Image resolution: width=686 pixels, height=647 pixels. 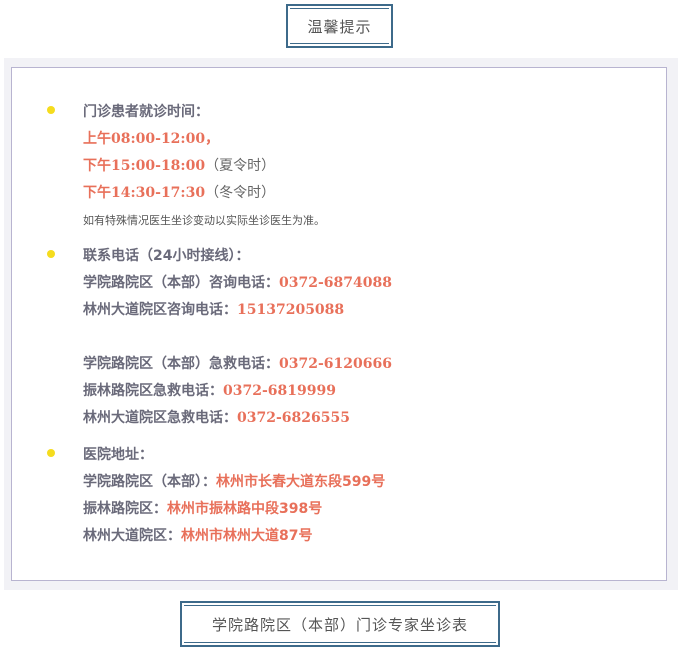 What do you see at coordinates (214, 310) in the screenshot?
I see `phone-consult-row: 林州大道院区咨询电话：15137205088` at bounding box center [214, 310].